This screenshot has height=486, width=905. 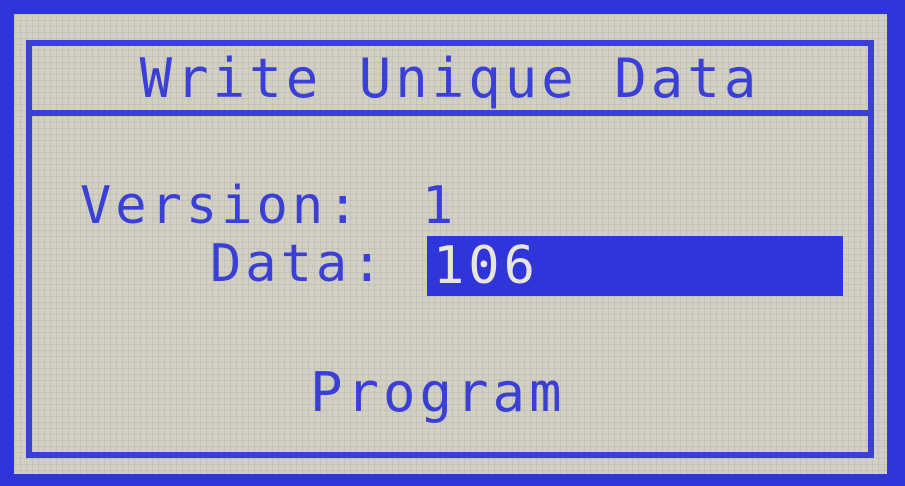 I want to click on title-bar: Write Unique Data, so click(x=450, y=81).